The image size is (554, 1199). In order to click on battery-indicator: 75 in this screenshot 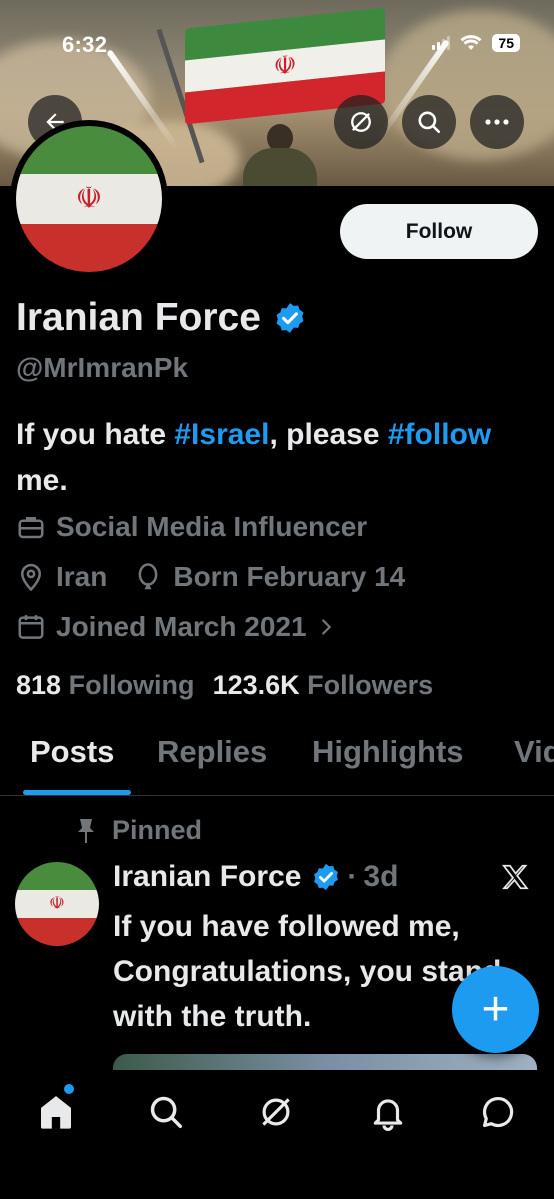, I will do `click(506, 43)`.